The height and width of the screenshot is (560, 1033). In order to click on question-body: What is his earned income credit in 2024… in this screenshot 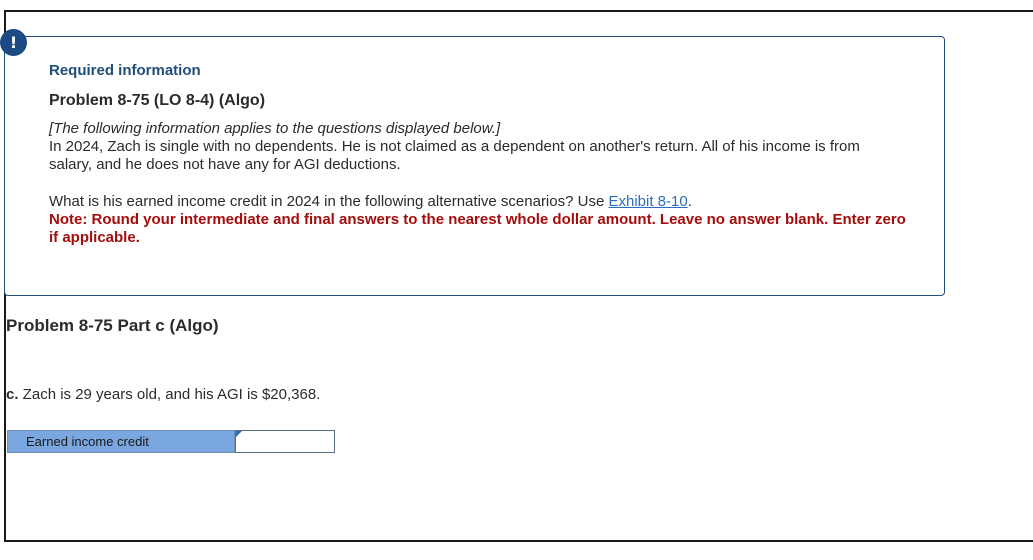, I will do `click(329, 201)`.